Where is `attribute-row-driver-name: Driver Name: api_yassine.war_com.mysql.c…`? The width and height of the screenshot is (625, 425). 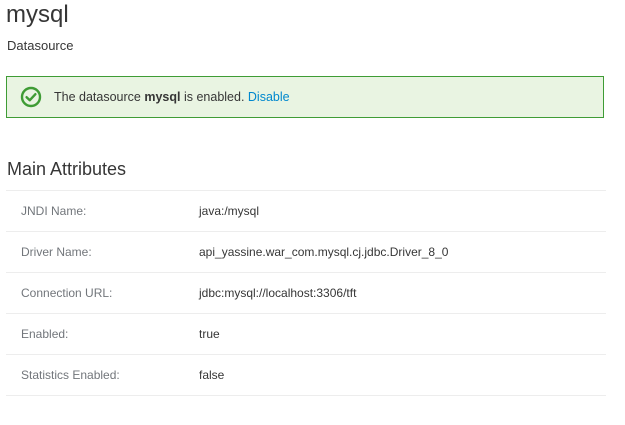 attribute-row-driver-name: Driver Name: api_yassine.war_com.mysql.c… is located at coordinates (306, 252).